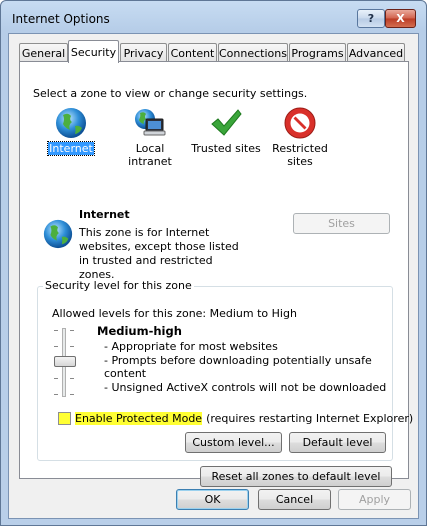 Image resolution: width=427 pixels, height=526 pixels. I want to click on globe-icon, so click(71, 123).